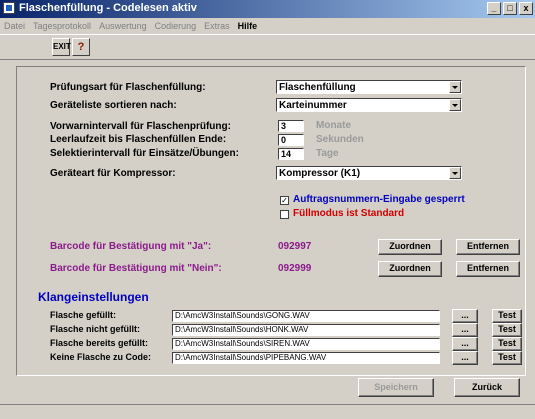  What do you see at coordinates (93, 297) in the screenshot?
I see `sounds-heading: Klangeinstellungen` at bounding box center [93, 297].